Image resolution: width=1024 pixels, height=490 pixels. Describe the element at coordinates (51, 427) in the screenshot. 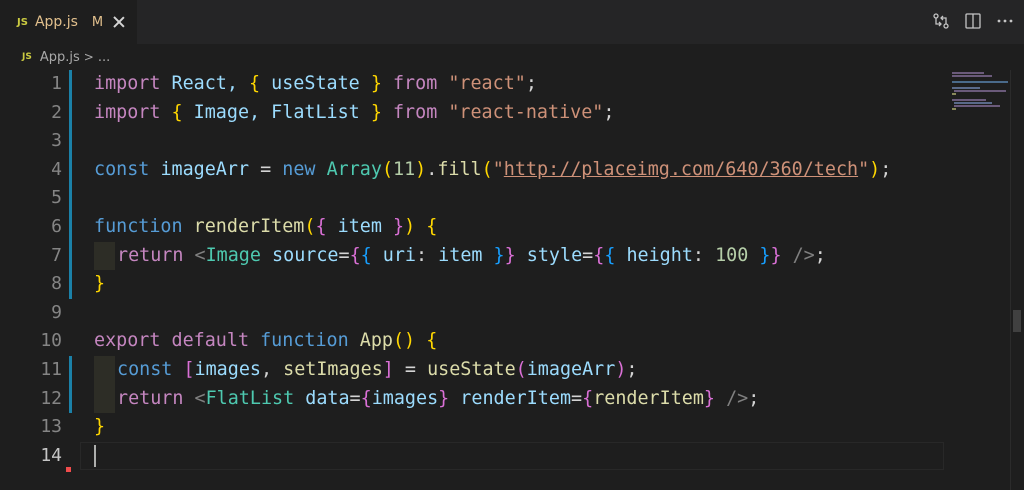

I see `line-number: 13` at that location.